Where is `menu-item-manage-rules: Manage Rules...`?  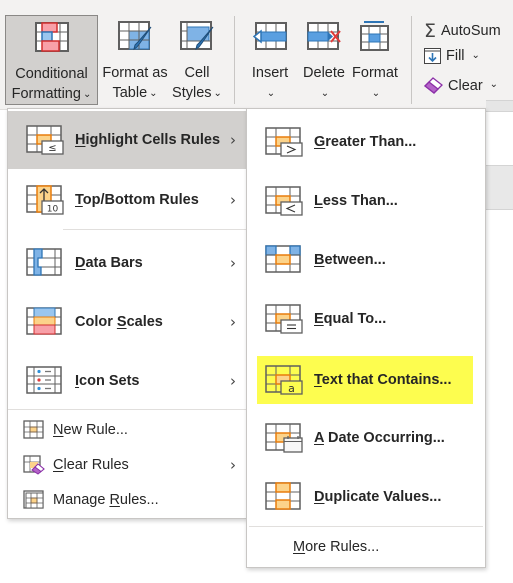 menu-item-manage-rules: Manage Rules... is located at coordinates (127, 500).